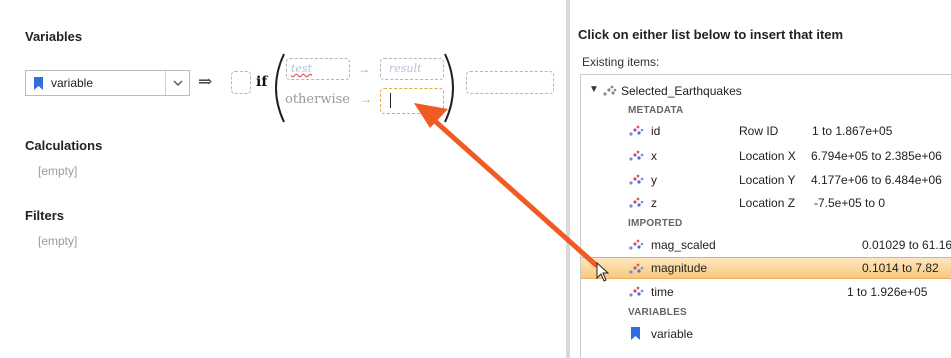 This screenshot has width=951, height=358. I want to click on triangle-down-icon: ▼, so click(594, 89).